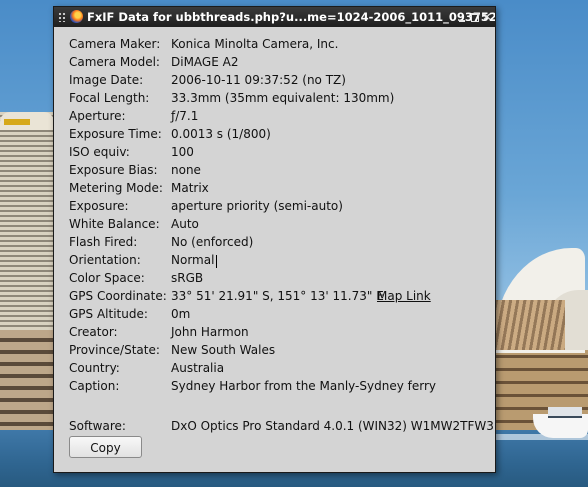 The image size is (588, 487). What do you see at coordinates (105, 260) in the screenshot?
I see `exif-label: Orientation:` at bounding box center [105, 260].